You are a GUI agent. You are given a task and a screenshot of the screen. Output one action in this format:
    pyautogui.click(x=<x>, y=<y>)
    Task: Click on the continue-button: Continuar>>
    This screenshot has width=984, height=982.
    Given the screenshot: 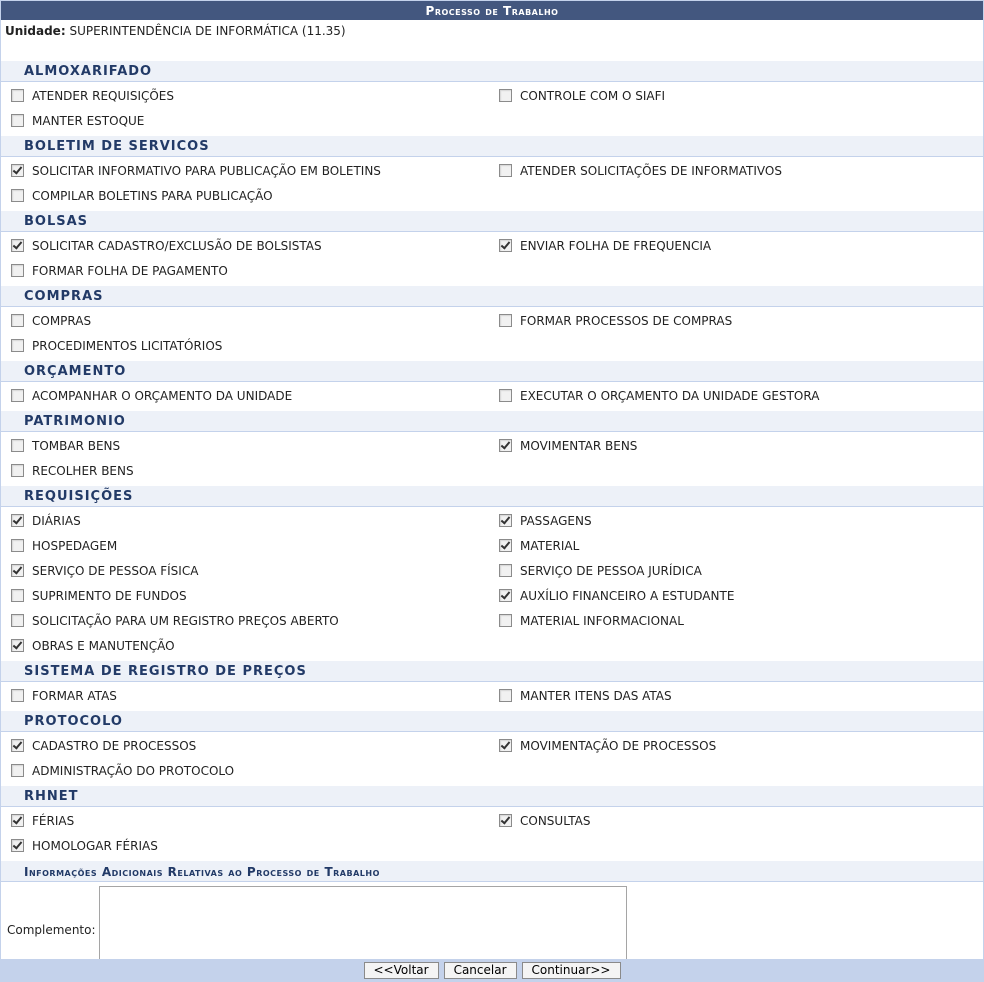 What is the action you would take?
    pyautogui.click(x=571, y=970)
    